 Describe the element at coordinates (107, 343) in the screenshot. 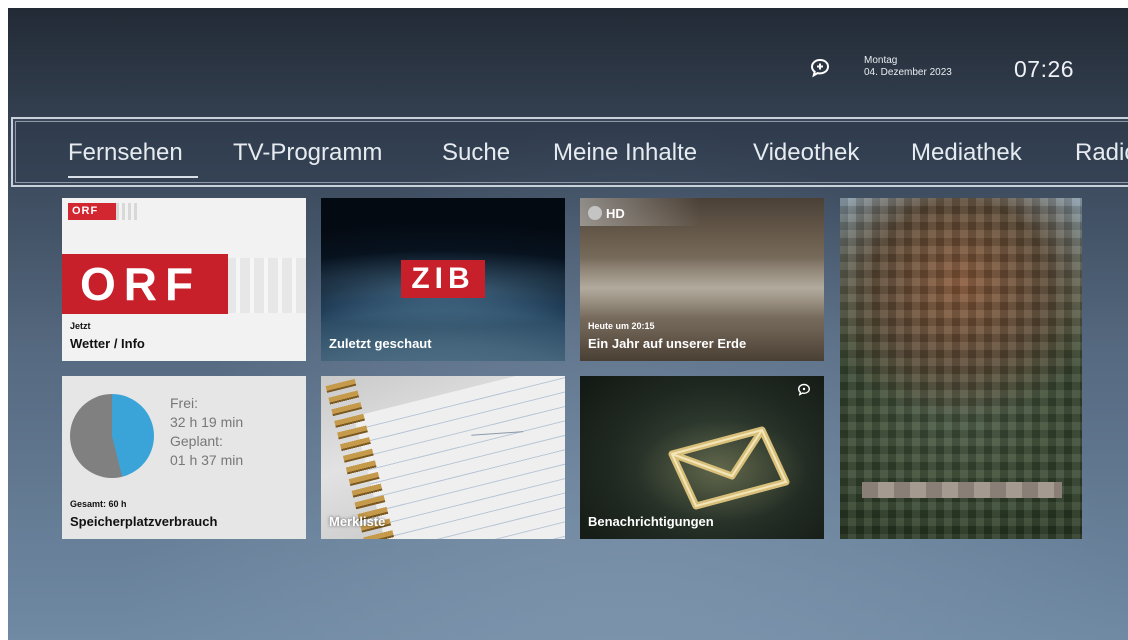

I see `tile-label: Wetter / Info` at that location.